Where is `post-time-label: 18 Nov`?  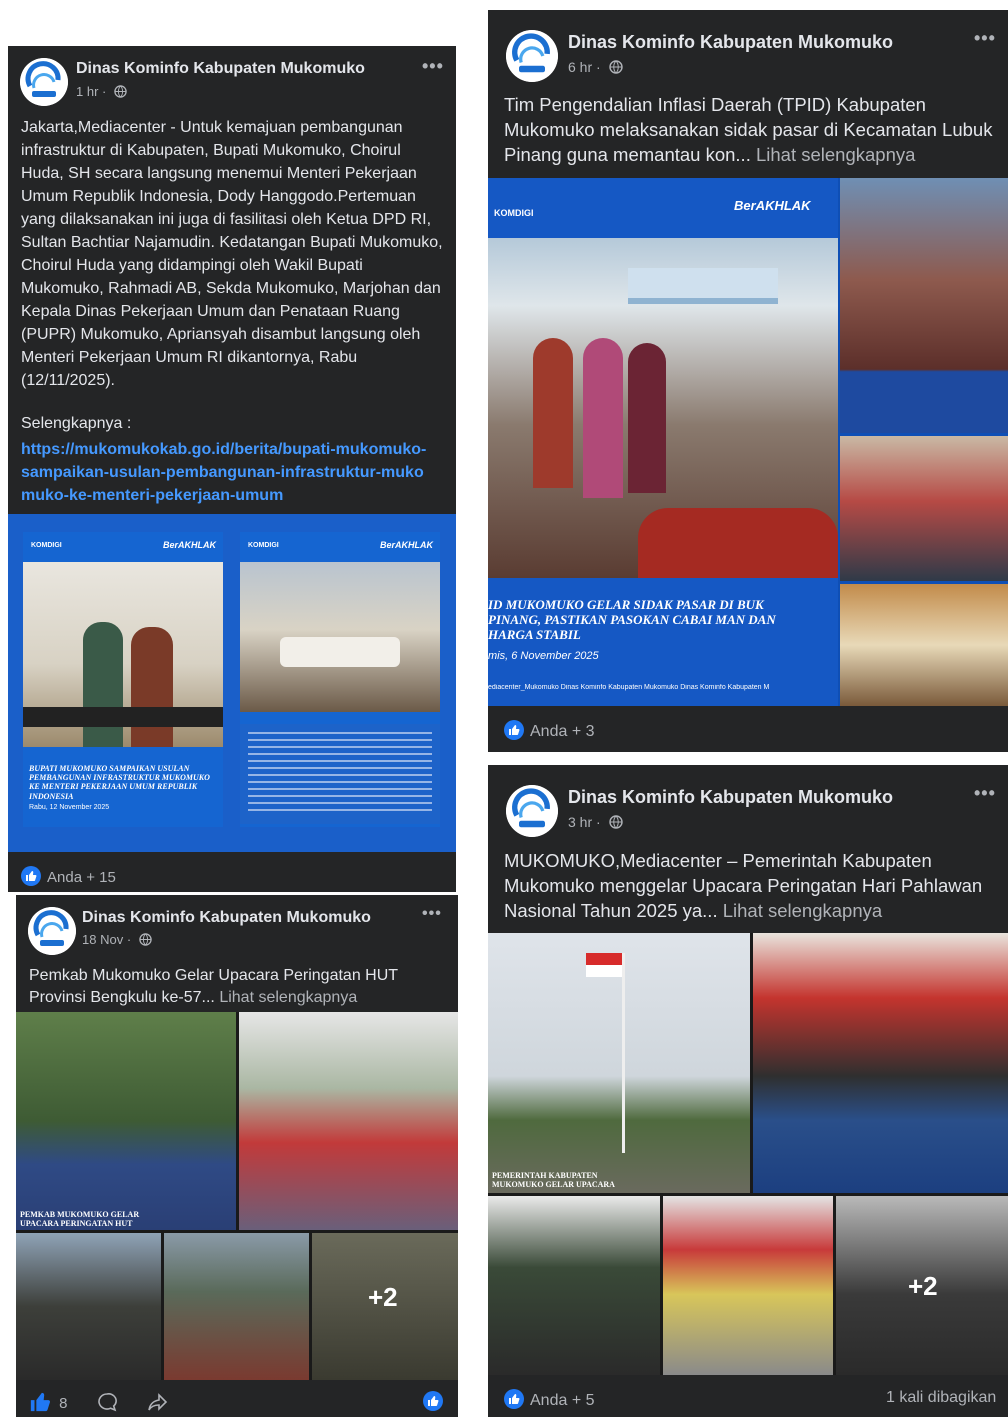
post-time-label: 18 Nov is located at coordinates (103, 939).